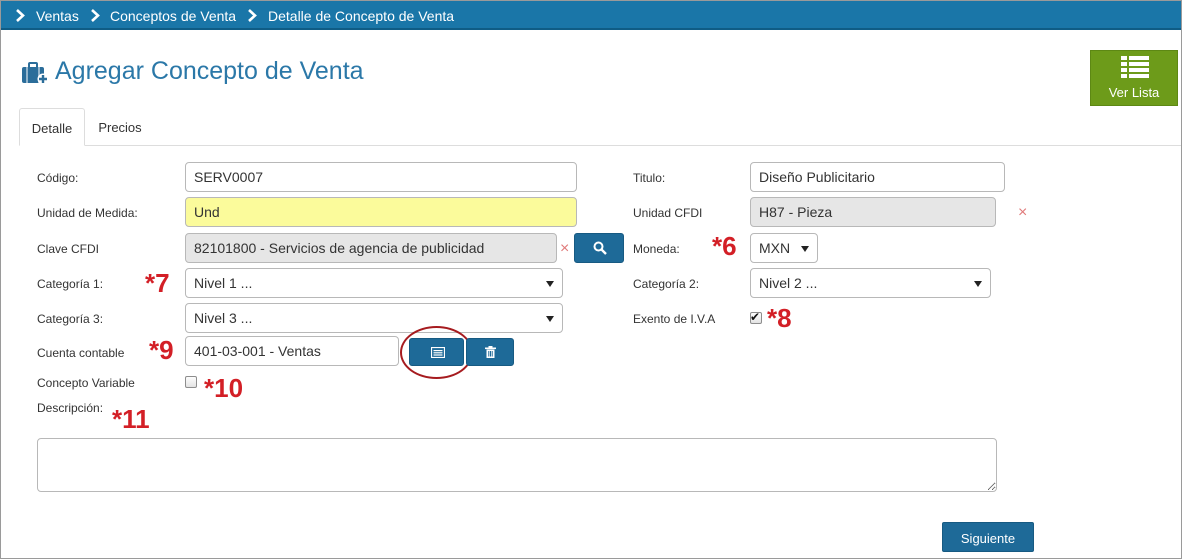  Describe the element at coordinates (666, 284) in the screenshot. I see `categoria2-label: Categoría 2:` at that location.